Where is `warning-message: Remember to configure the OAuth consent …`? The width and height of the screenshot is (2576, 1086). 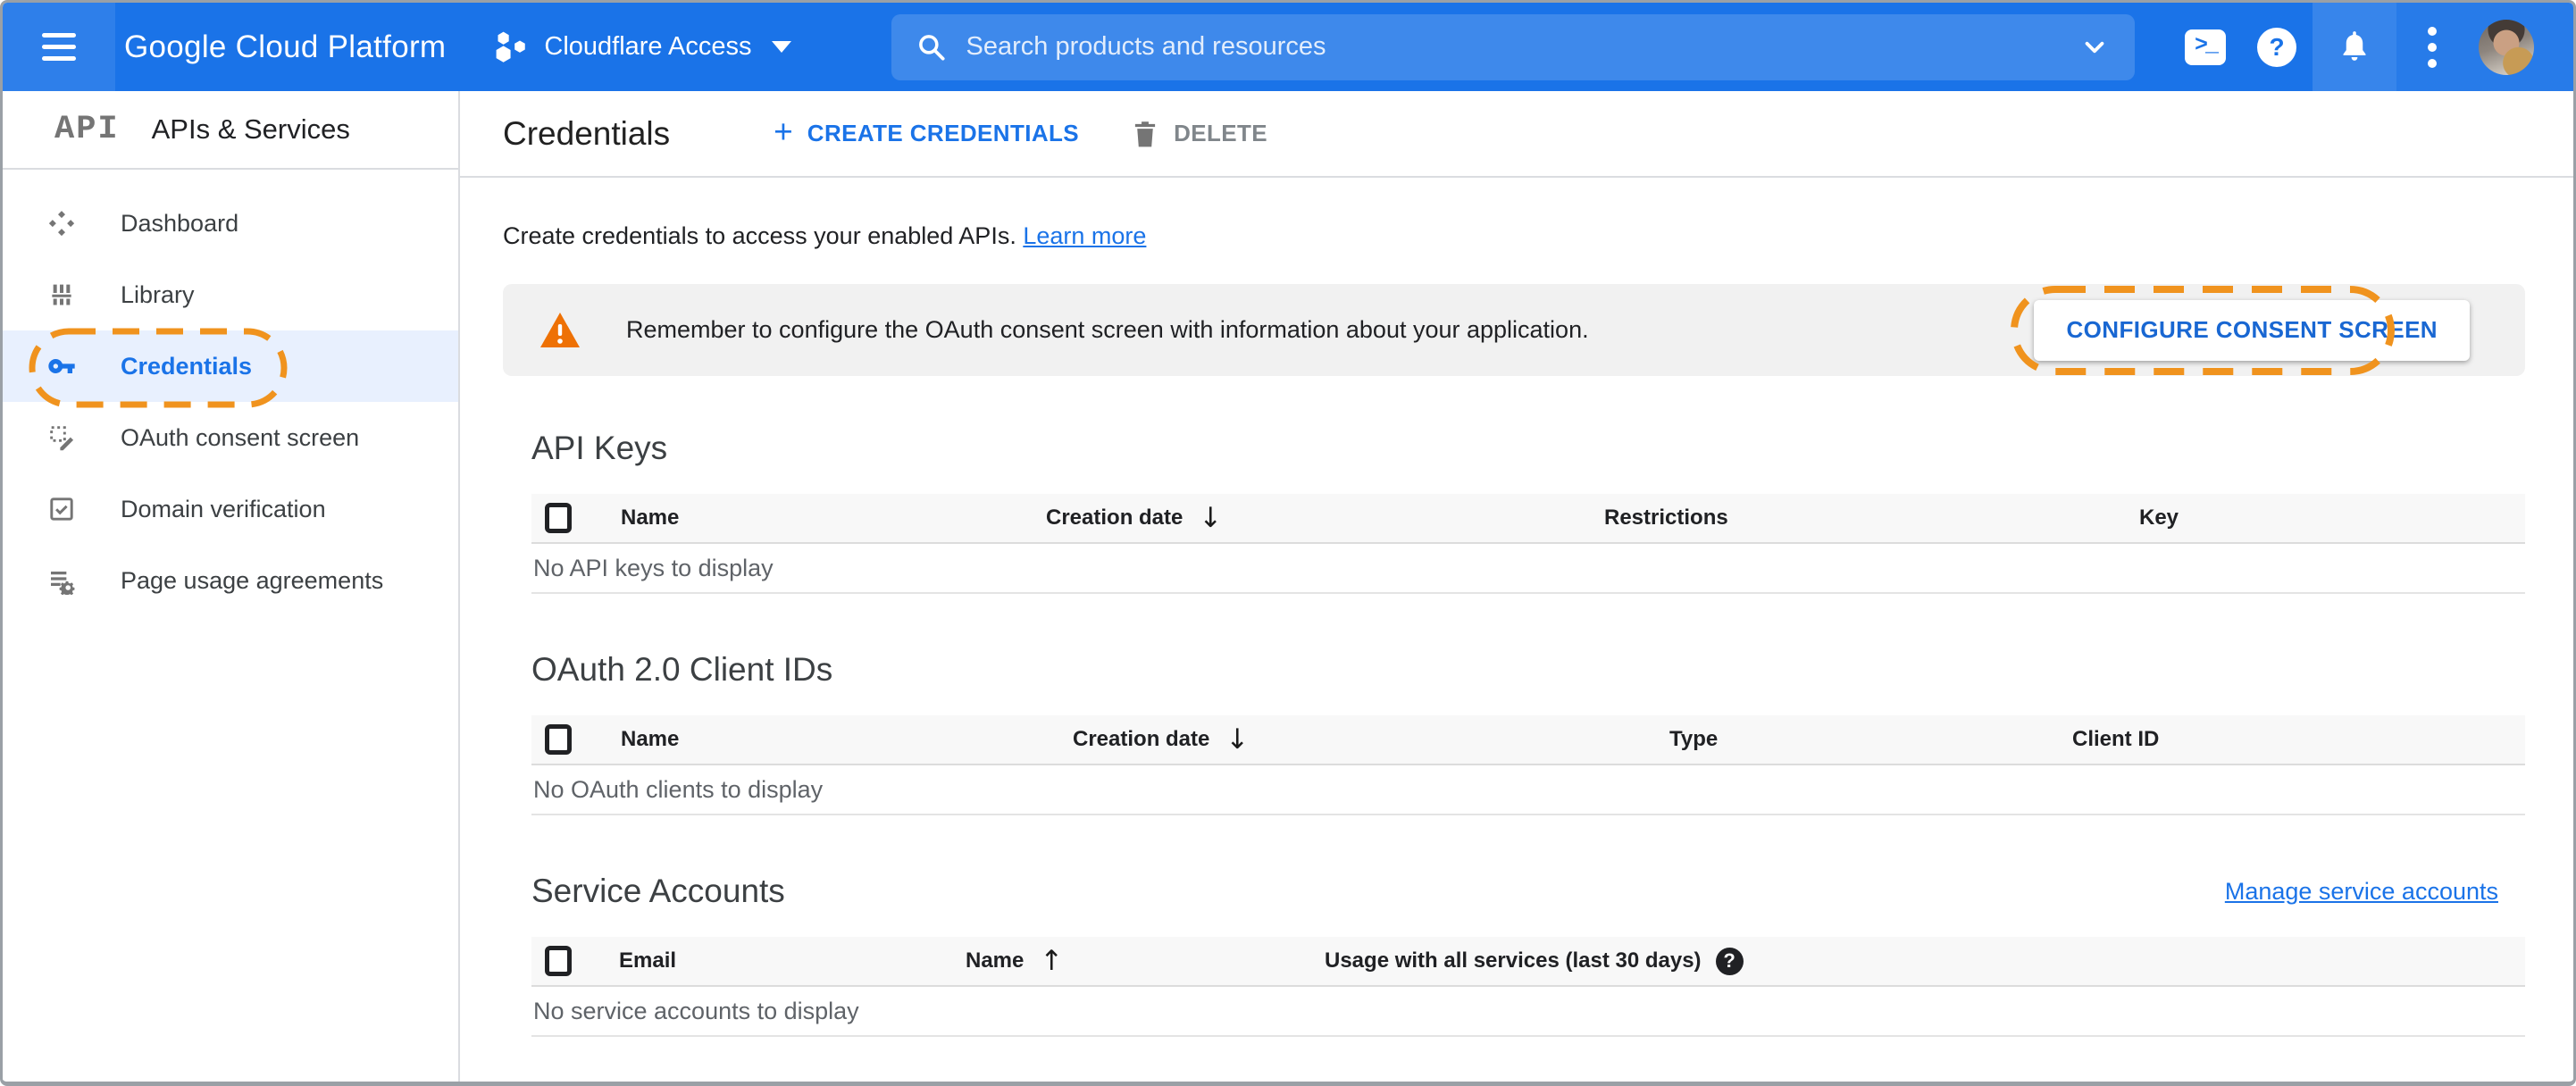
warning-message: Remember to configure the OAuth consent … is located at coordinates (1108, 329).